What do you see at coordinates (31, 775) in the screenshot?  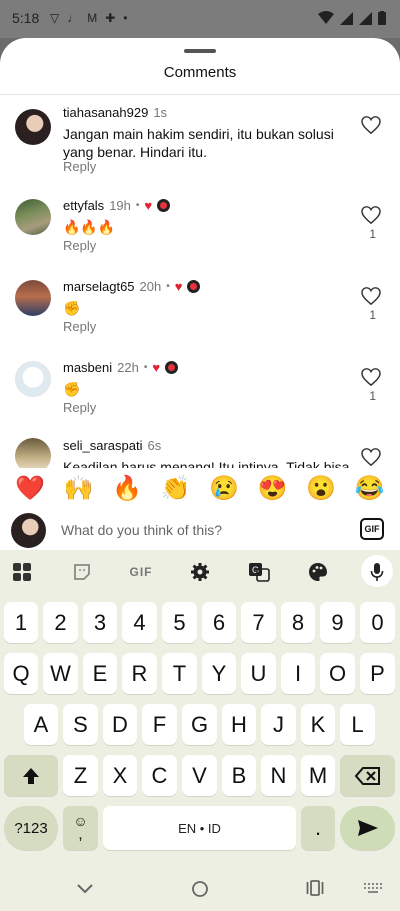 I see `shift-key` at bounding box center [31, 775].